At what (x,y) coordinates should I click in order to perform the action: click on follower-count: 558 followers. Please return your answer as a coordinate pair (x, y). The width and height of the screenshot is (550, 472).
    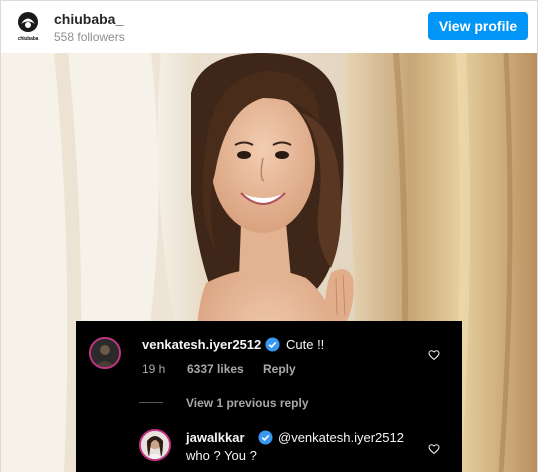
    Looking at the image, I should click on (89, 37).